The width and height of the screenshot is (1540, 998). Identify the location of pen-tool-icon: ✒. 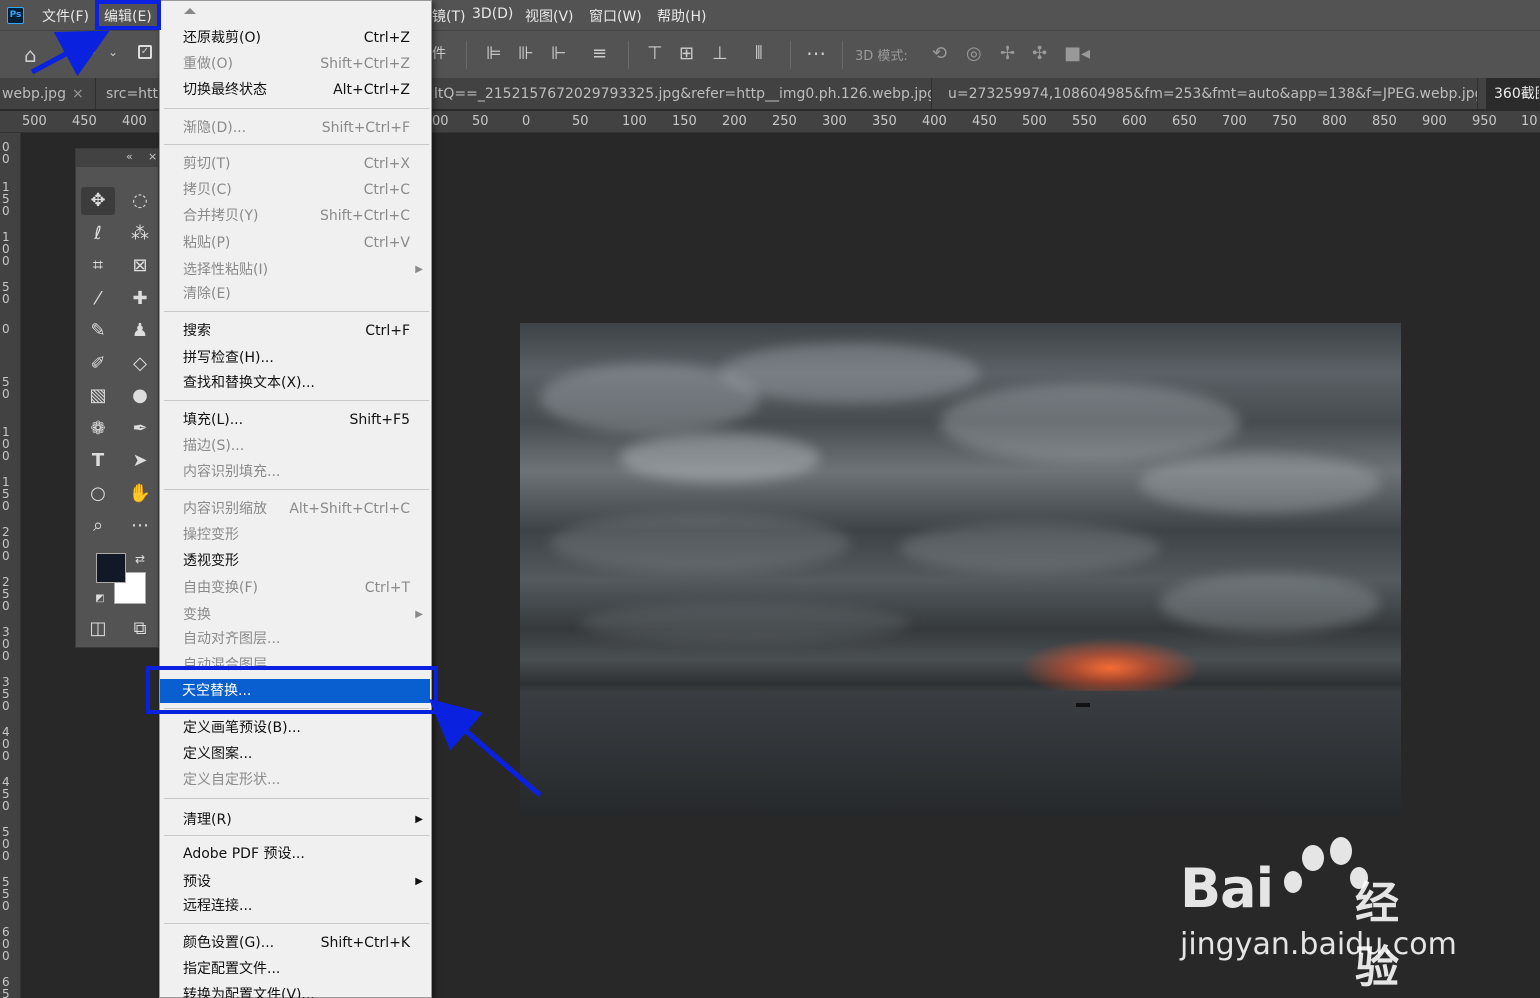
(140, 429).